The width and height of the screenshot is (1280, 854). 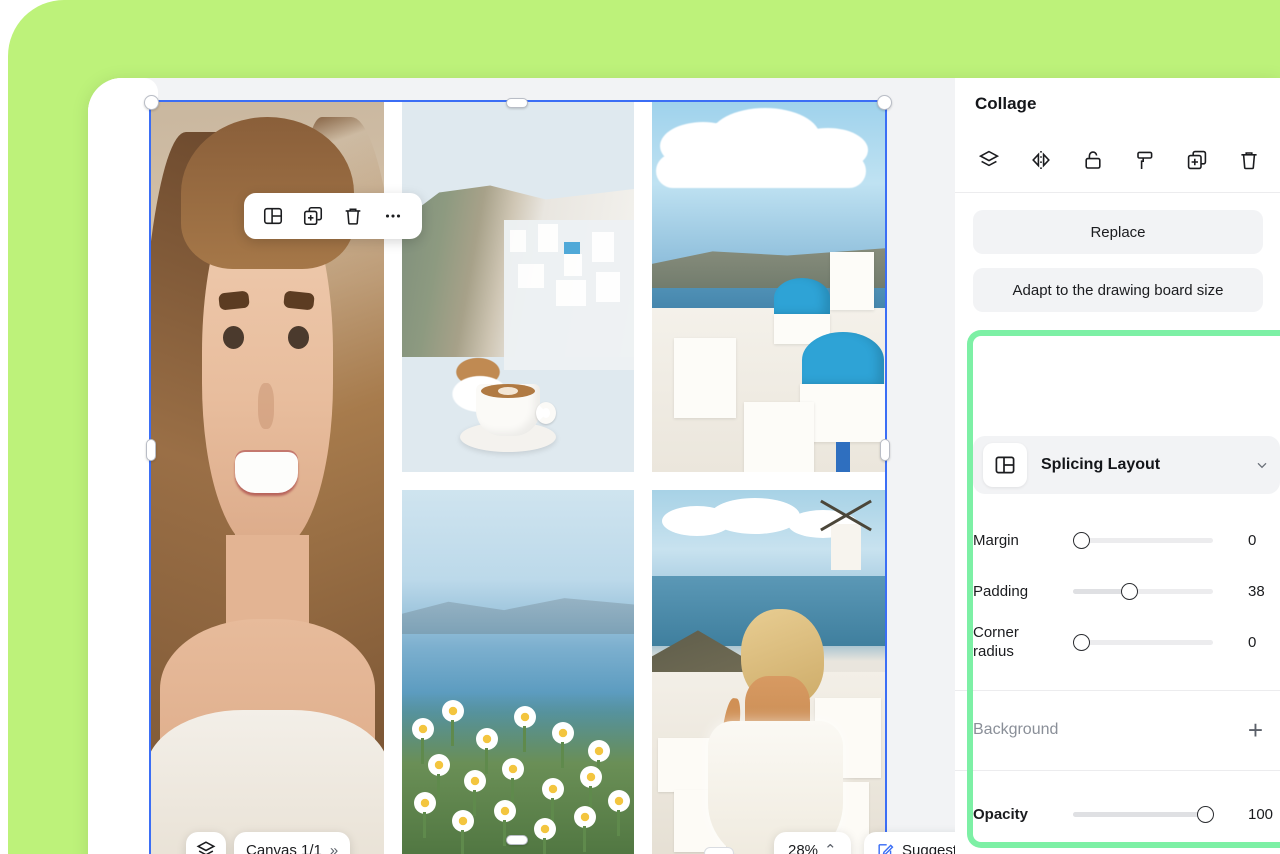 What do you see at coordinates (1145, 160) in the screenshot?
I see `paint-roller-icon` at bounding box center [1145, 160].